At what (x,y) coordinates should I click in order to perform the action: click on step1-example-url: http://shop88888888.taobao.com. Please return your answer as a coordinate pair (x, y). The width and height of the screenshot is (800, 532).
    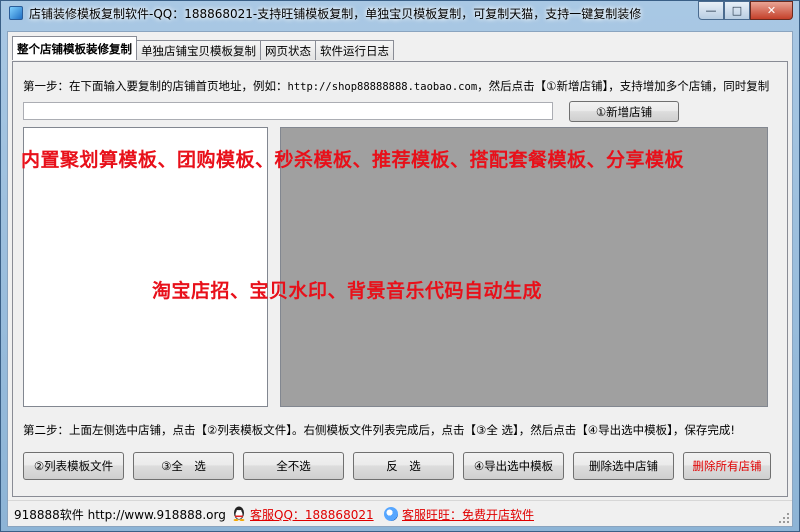
    Looking at the image, I should click on (382, 87).